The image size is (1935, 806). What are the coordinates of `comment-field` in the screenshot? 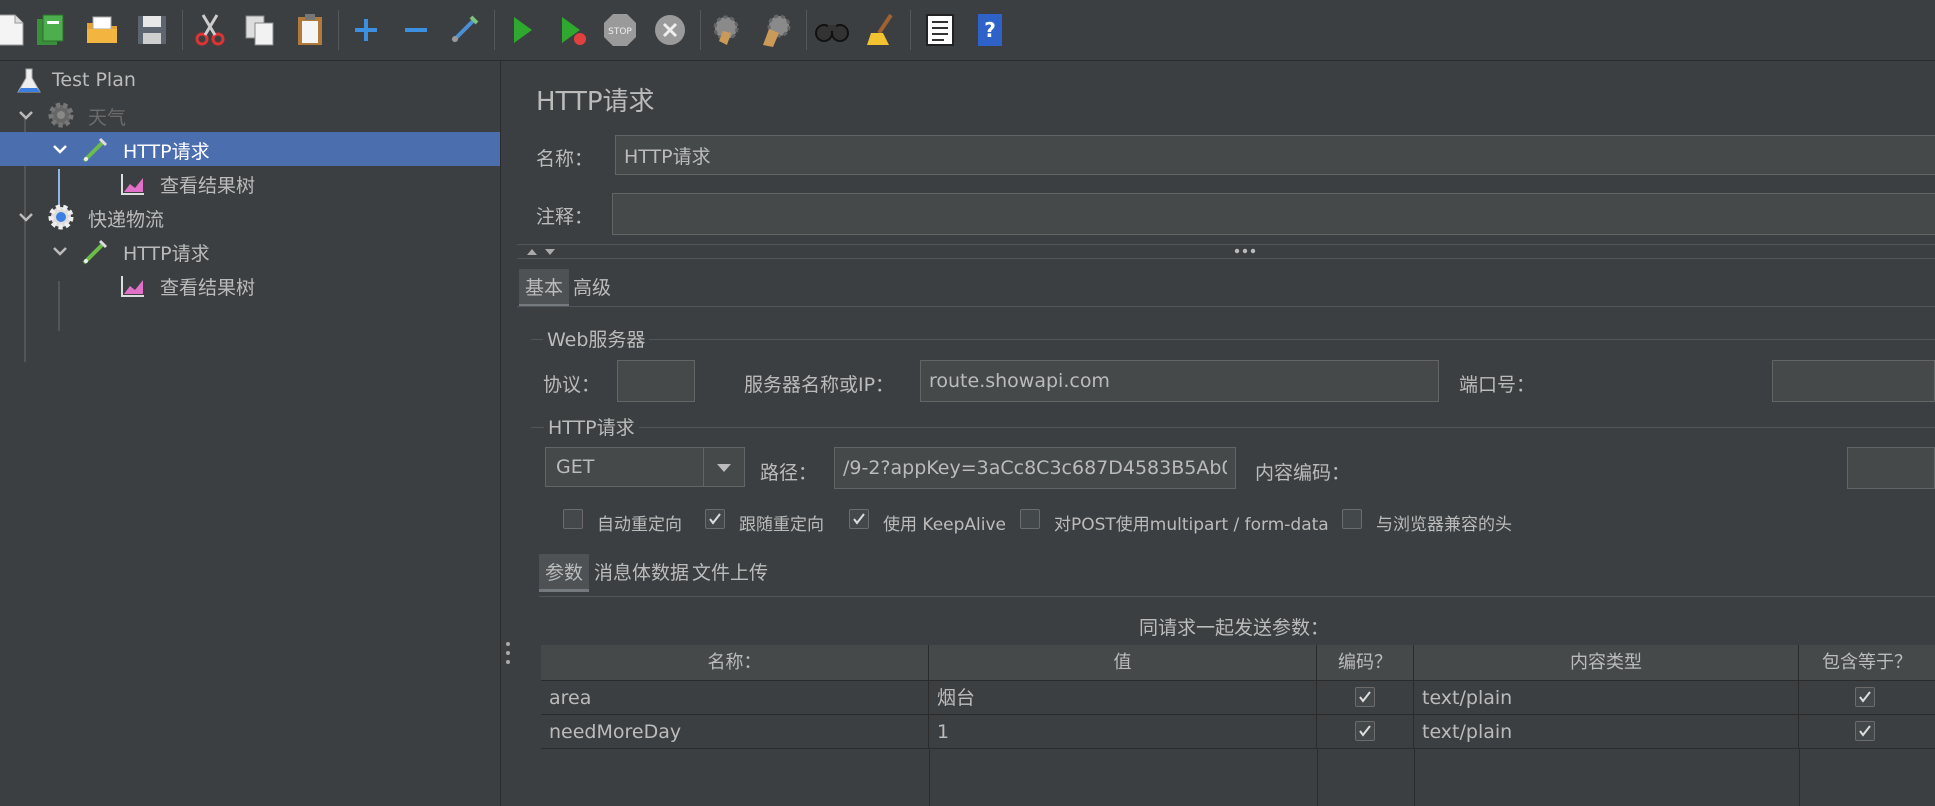 It's located at (1273, 214).